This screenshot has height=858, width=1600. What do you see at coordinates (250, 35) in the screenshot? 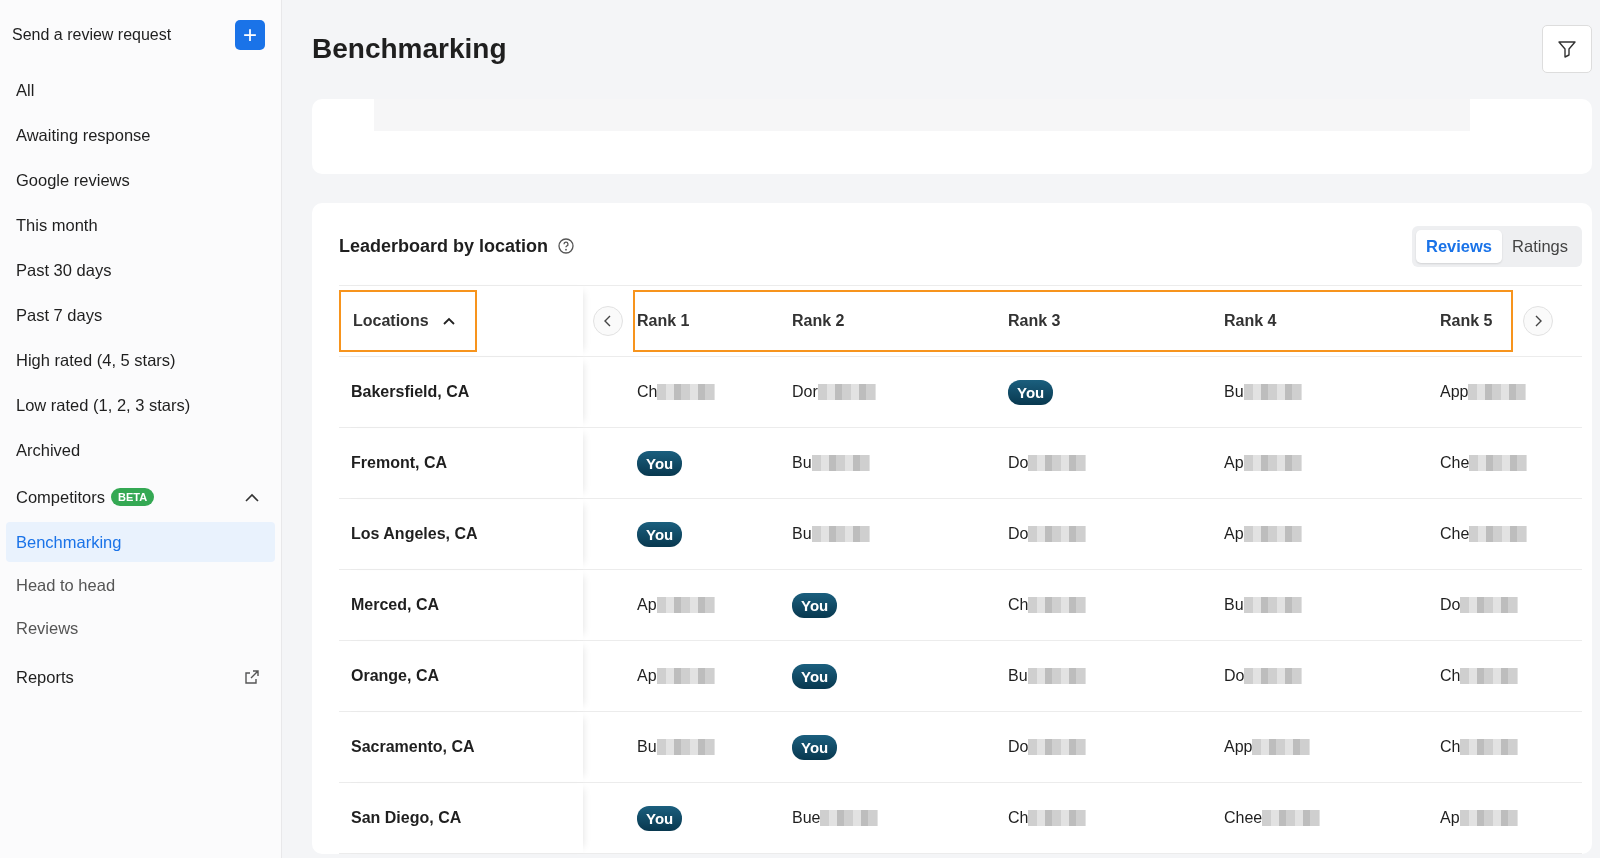
I see `add-button: +` at bounding box center [250, 35].